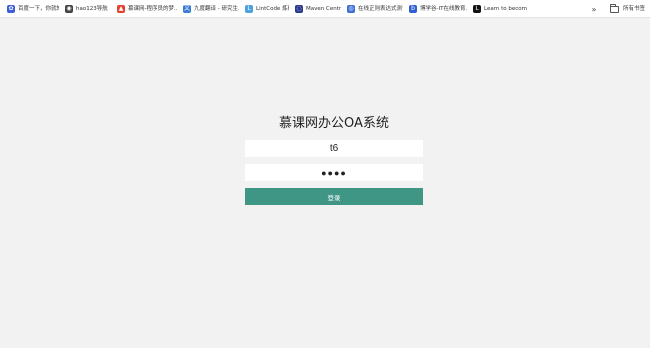 This screenshot has width=650, height=348. I want to click on login-button: 登录, so click(334, 196).